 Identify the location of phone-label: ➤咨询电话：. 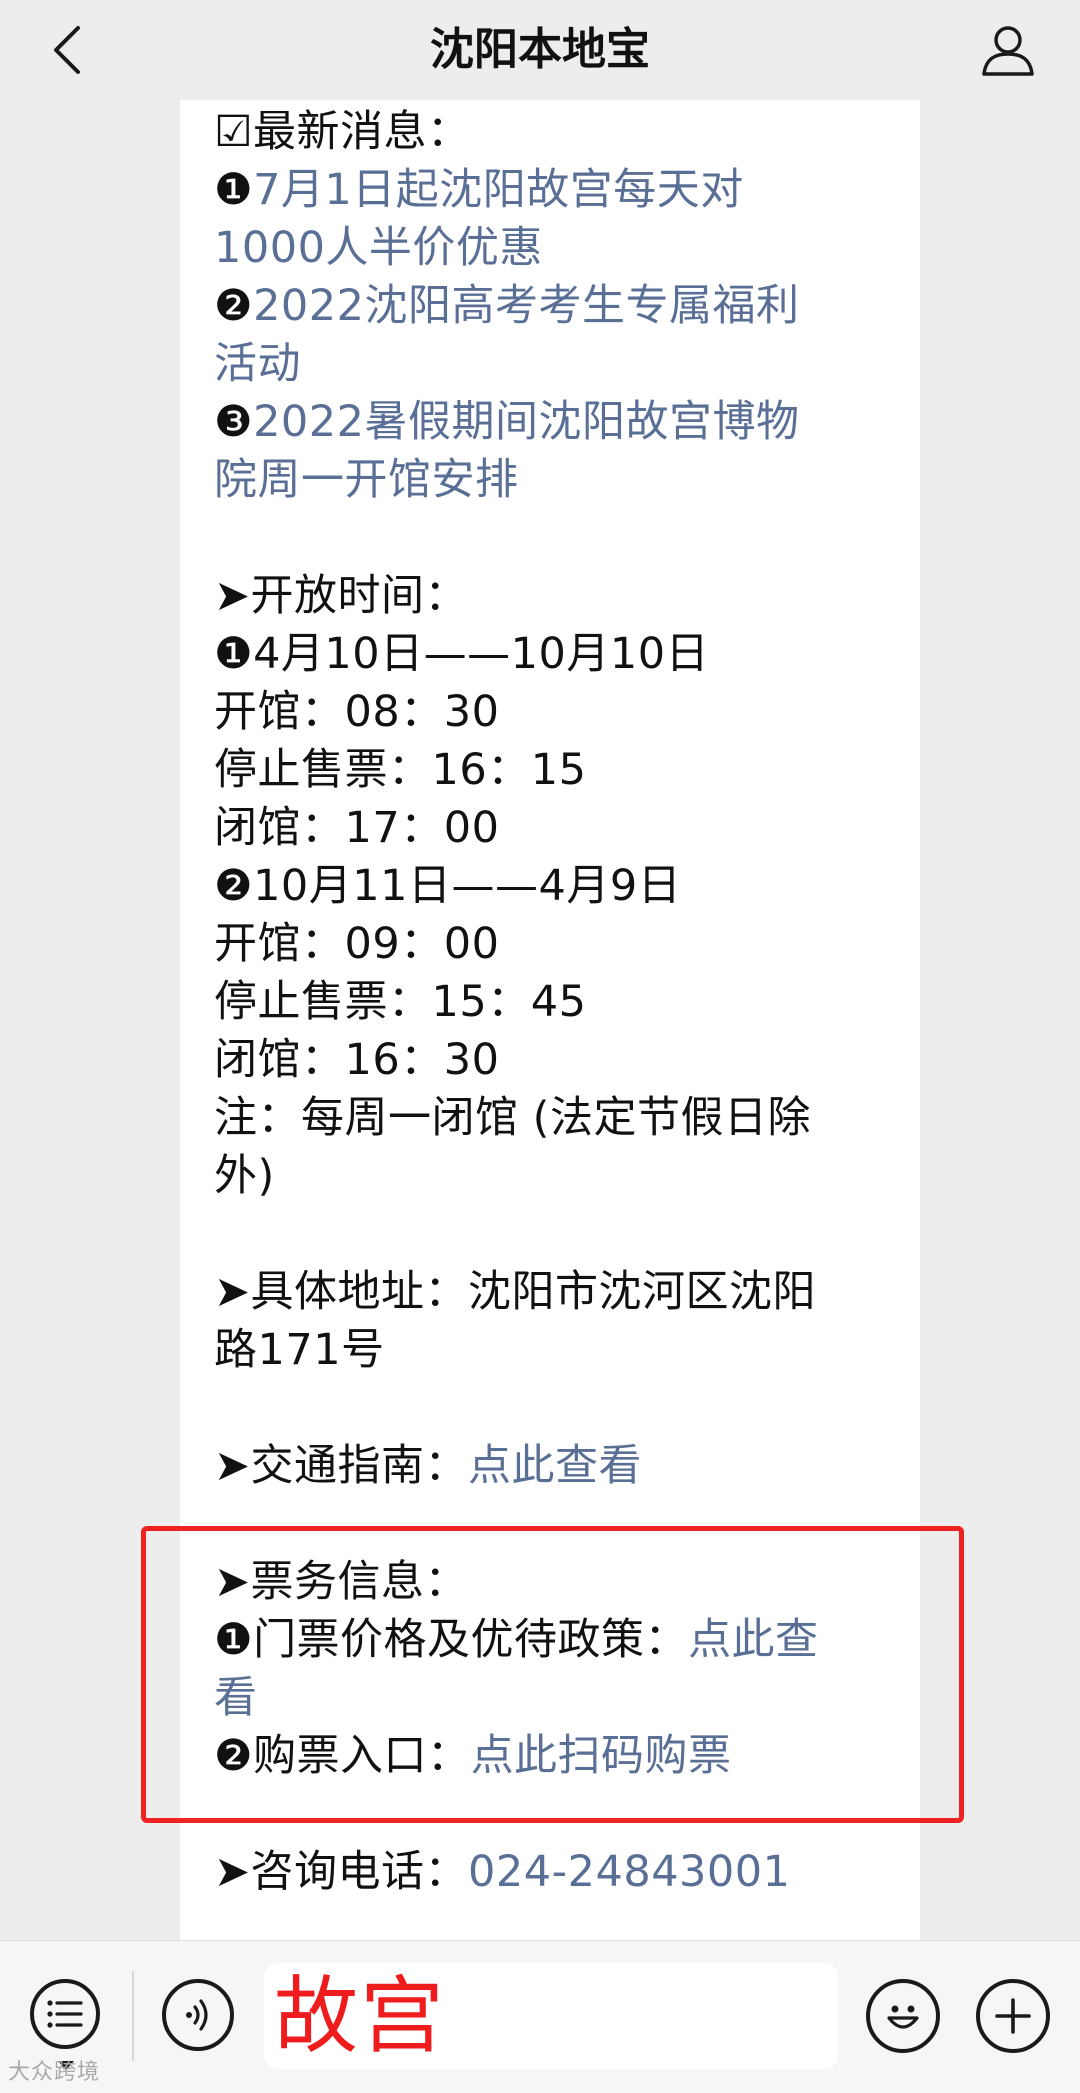
(341, 1872).